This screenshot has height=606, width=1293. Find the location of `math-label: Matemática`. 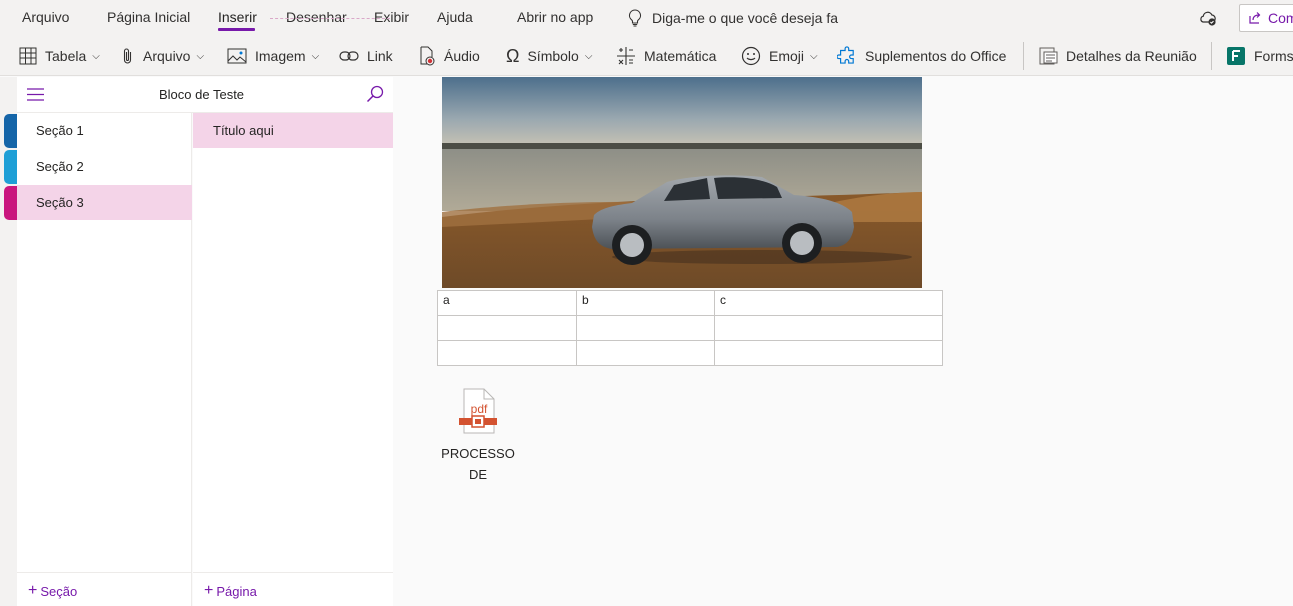

math-label: Matemática is located at coordinates (680, 56).